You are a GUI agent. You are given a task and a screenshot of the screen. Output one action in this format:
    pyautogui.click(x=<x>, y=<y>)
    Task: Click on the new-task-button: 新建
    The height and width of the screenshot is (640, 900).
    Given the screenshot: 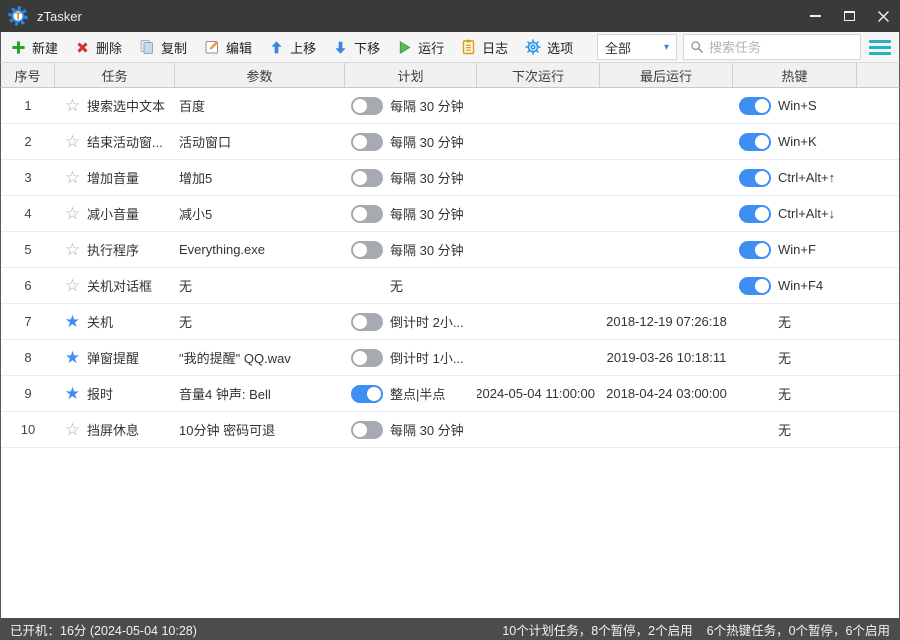 What is the action you would take?
    pyautogui.click(x=34, y=47)
    